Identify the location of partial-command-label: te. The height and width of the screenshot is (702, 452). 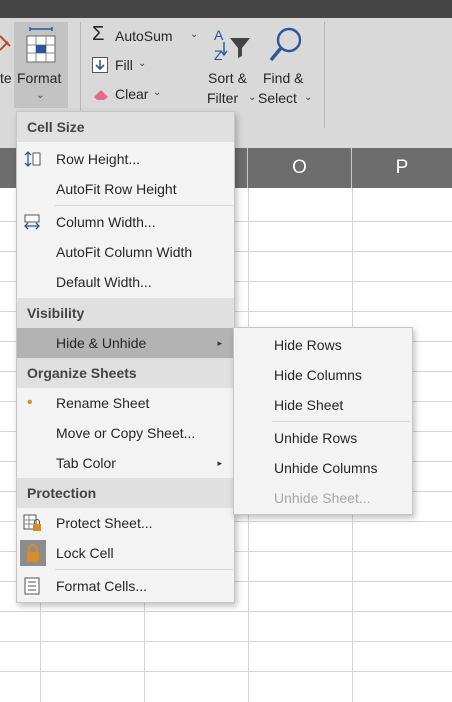
(6, 78).